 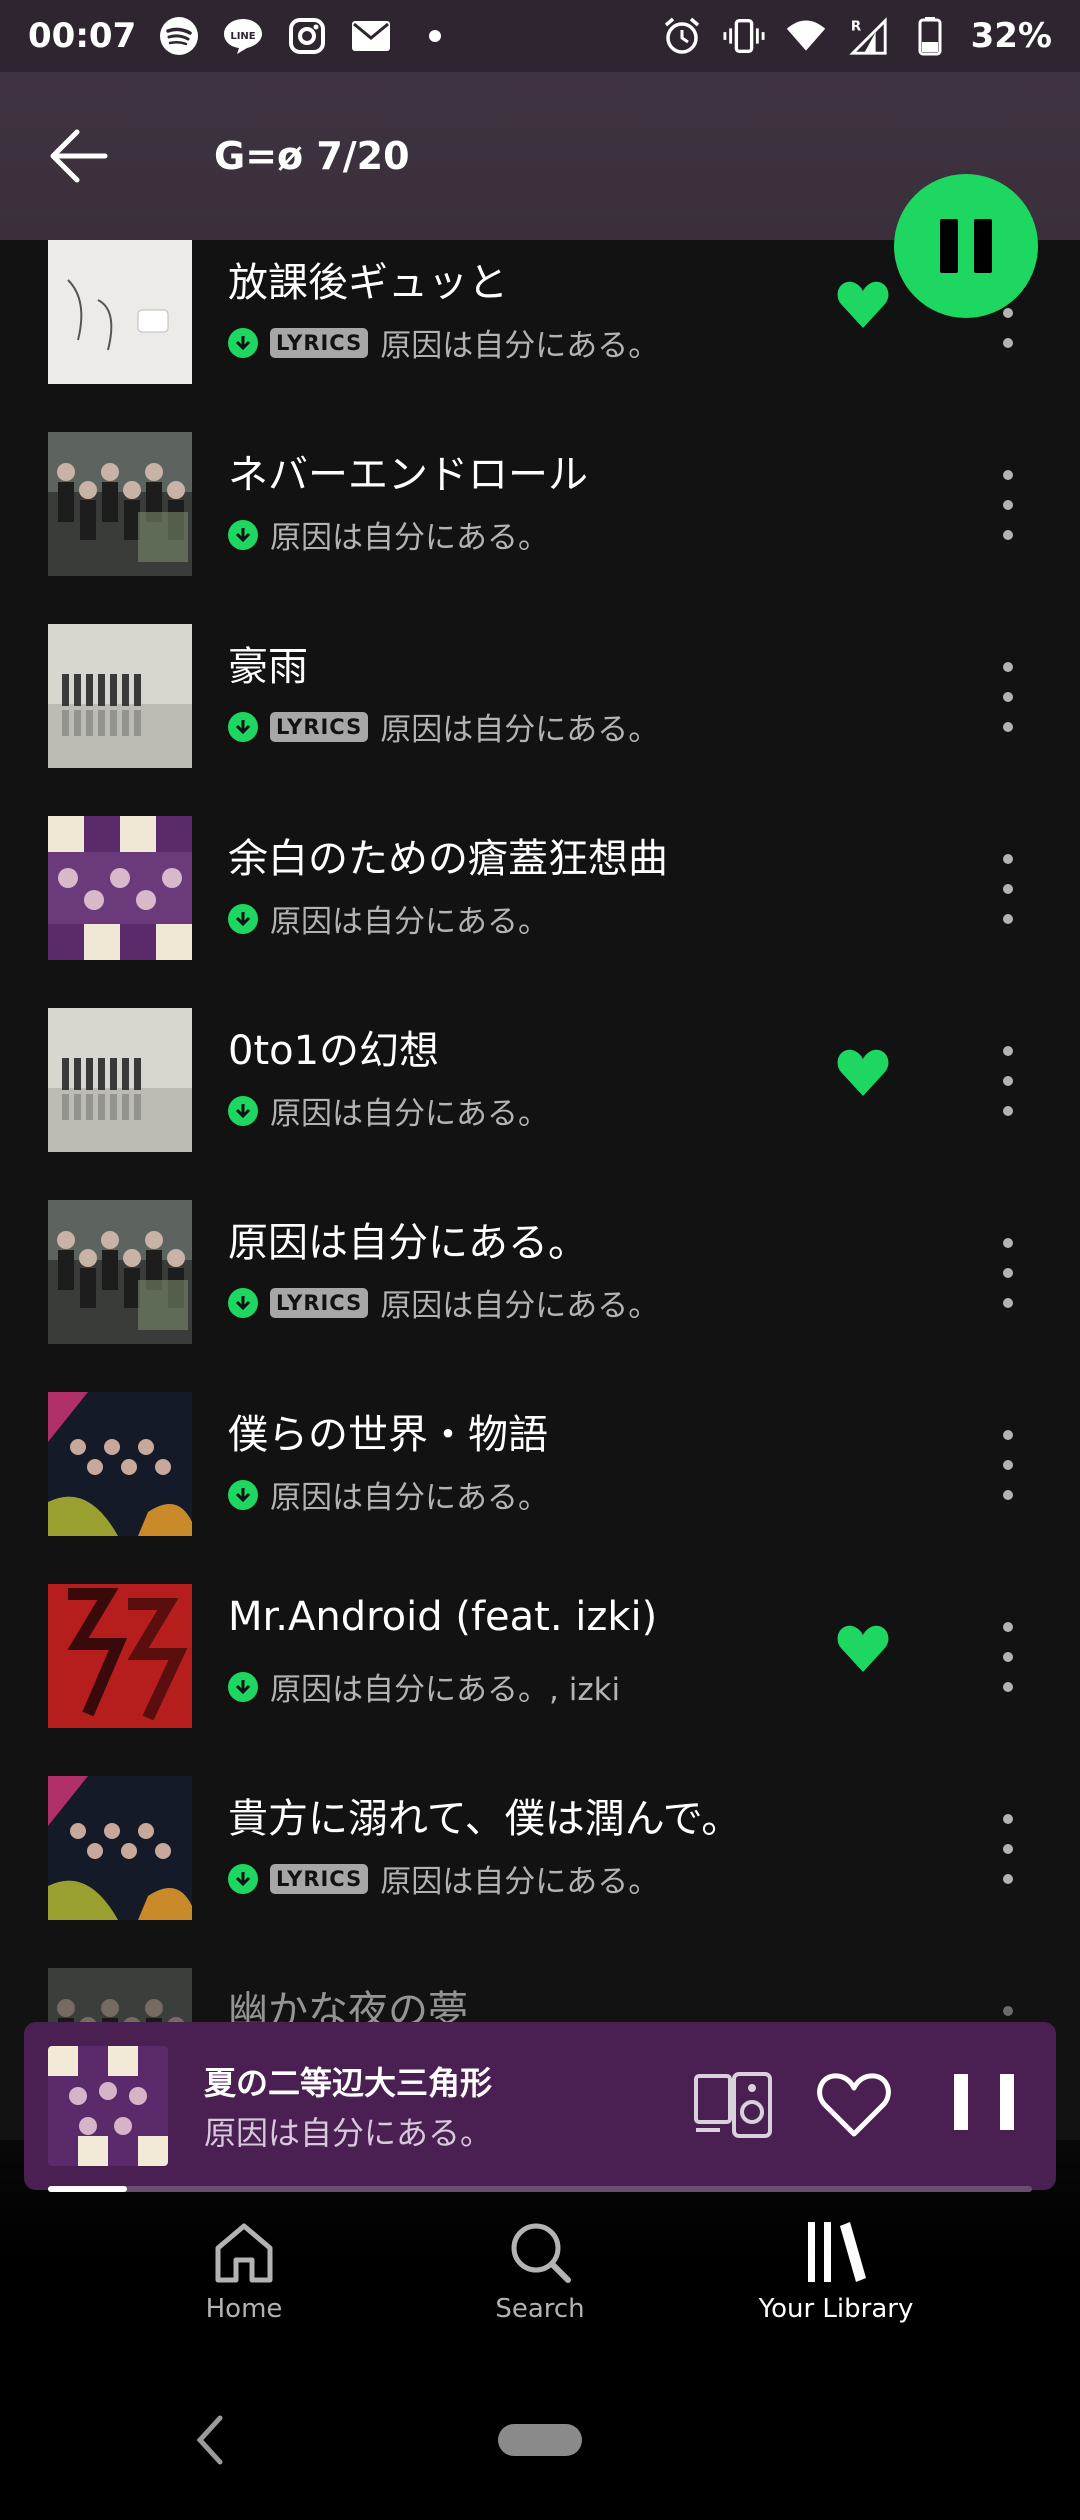 What do you see at coordinates (541, 2253) in the screenshot?
I see `search-icon` at bounding box center [541, 2253].